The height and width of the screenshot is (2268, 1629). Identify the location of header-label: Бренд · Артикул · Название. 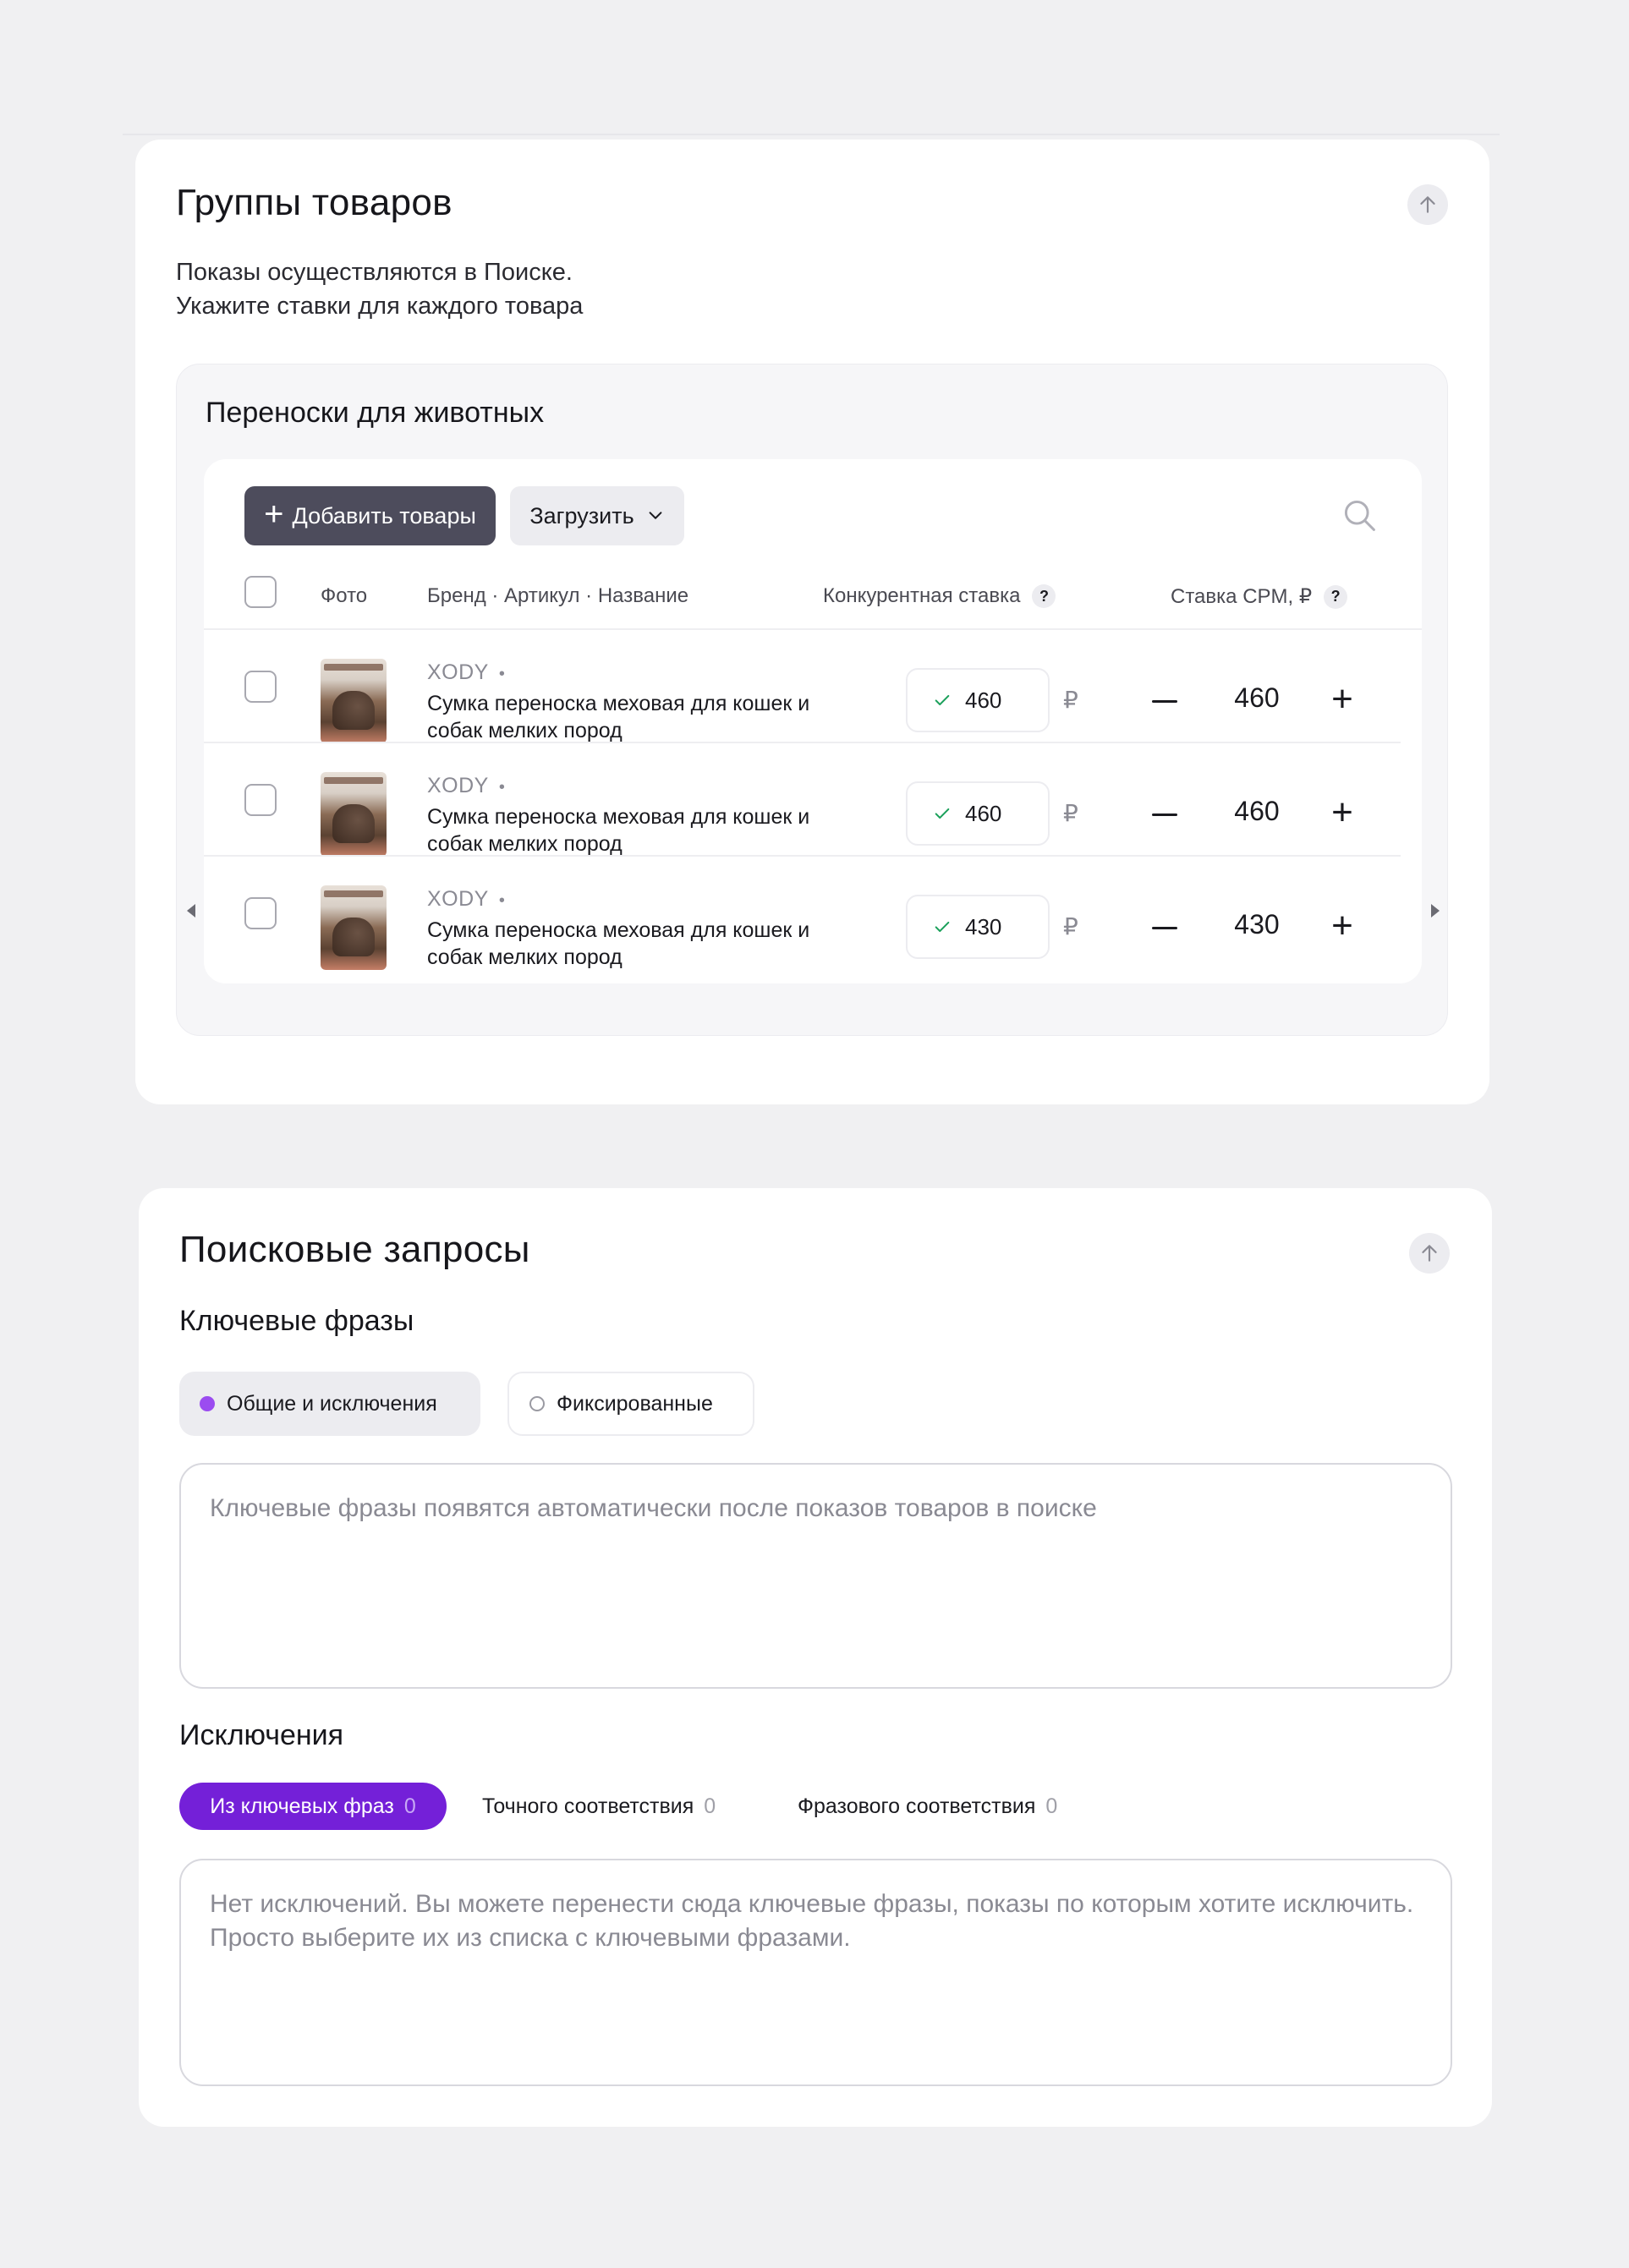
(558, 595).